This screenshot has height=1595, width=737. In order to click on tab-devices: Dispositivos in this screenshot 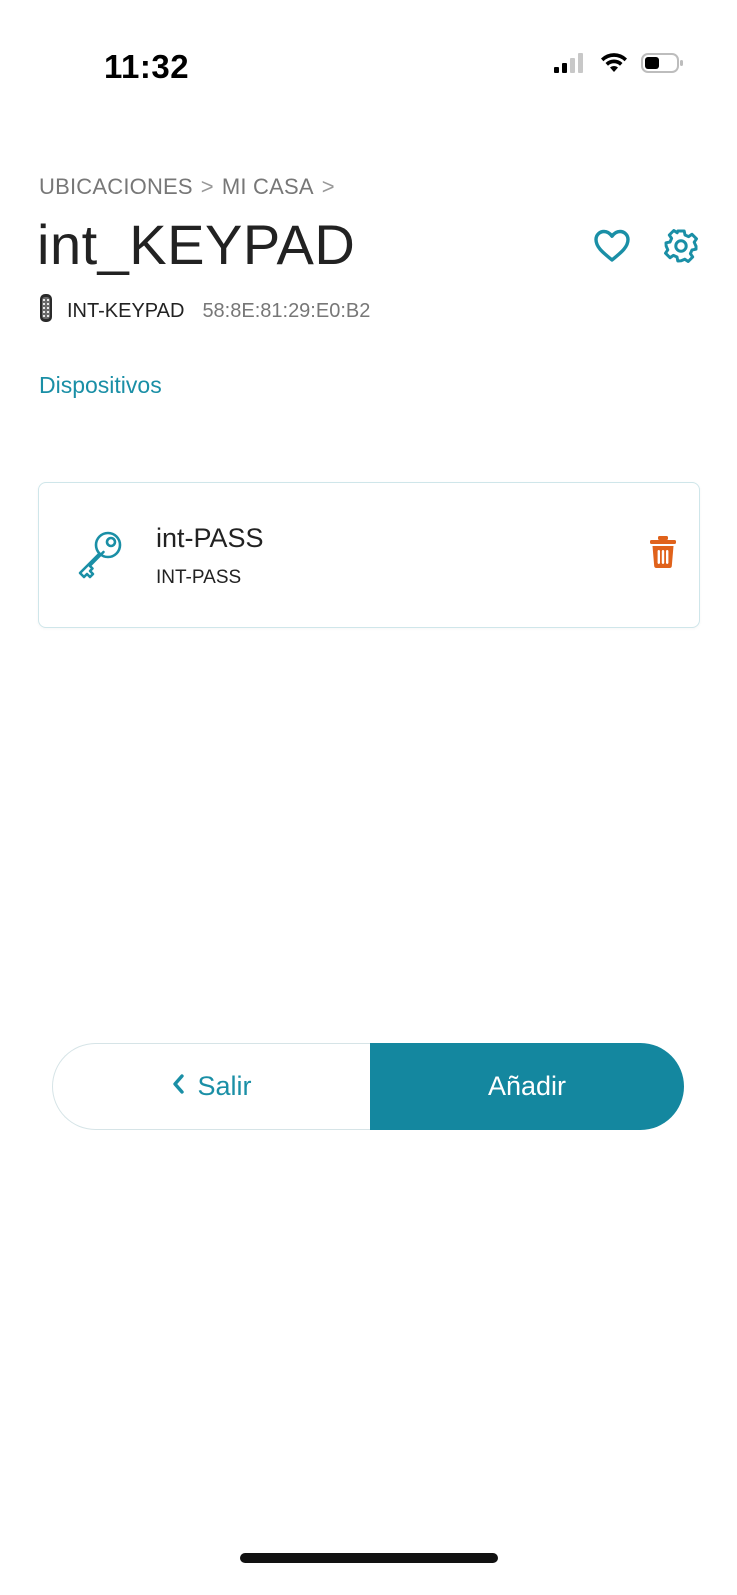, I will do `click(100, 385)`.